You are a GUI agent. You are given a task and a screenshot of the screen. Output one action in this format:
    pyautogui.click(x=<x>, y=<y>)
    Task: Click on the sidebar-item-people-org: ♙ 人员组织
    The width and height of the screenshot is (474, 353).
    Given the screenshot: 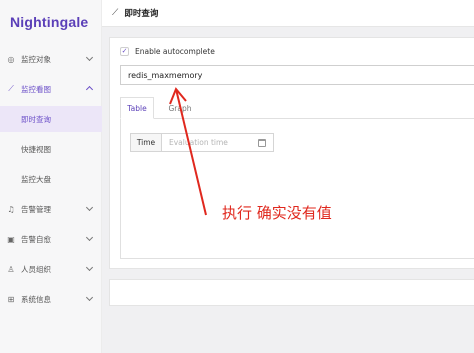 What is the action you would take?
    pyautogui.click(x=51, y=269)
    